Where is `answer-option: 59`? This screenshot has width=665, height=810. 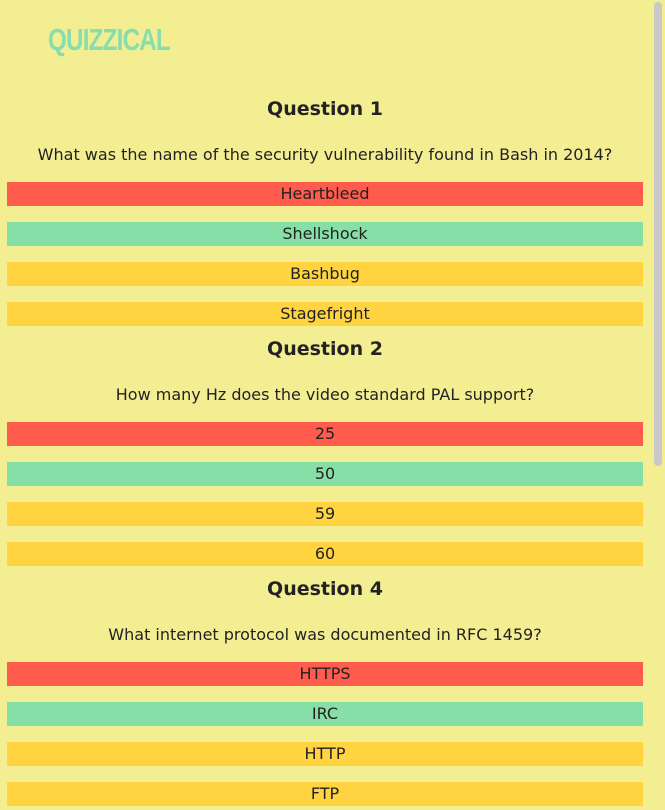
answer-option: 59 is located at coordinates (325, 514).